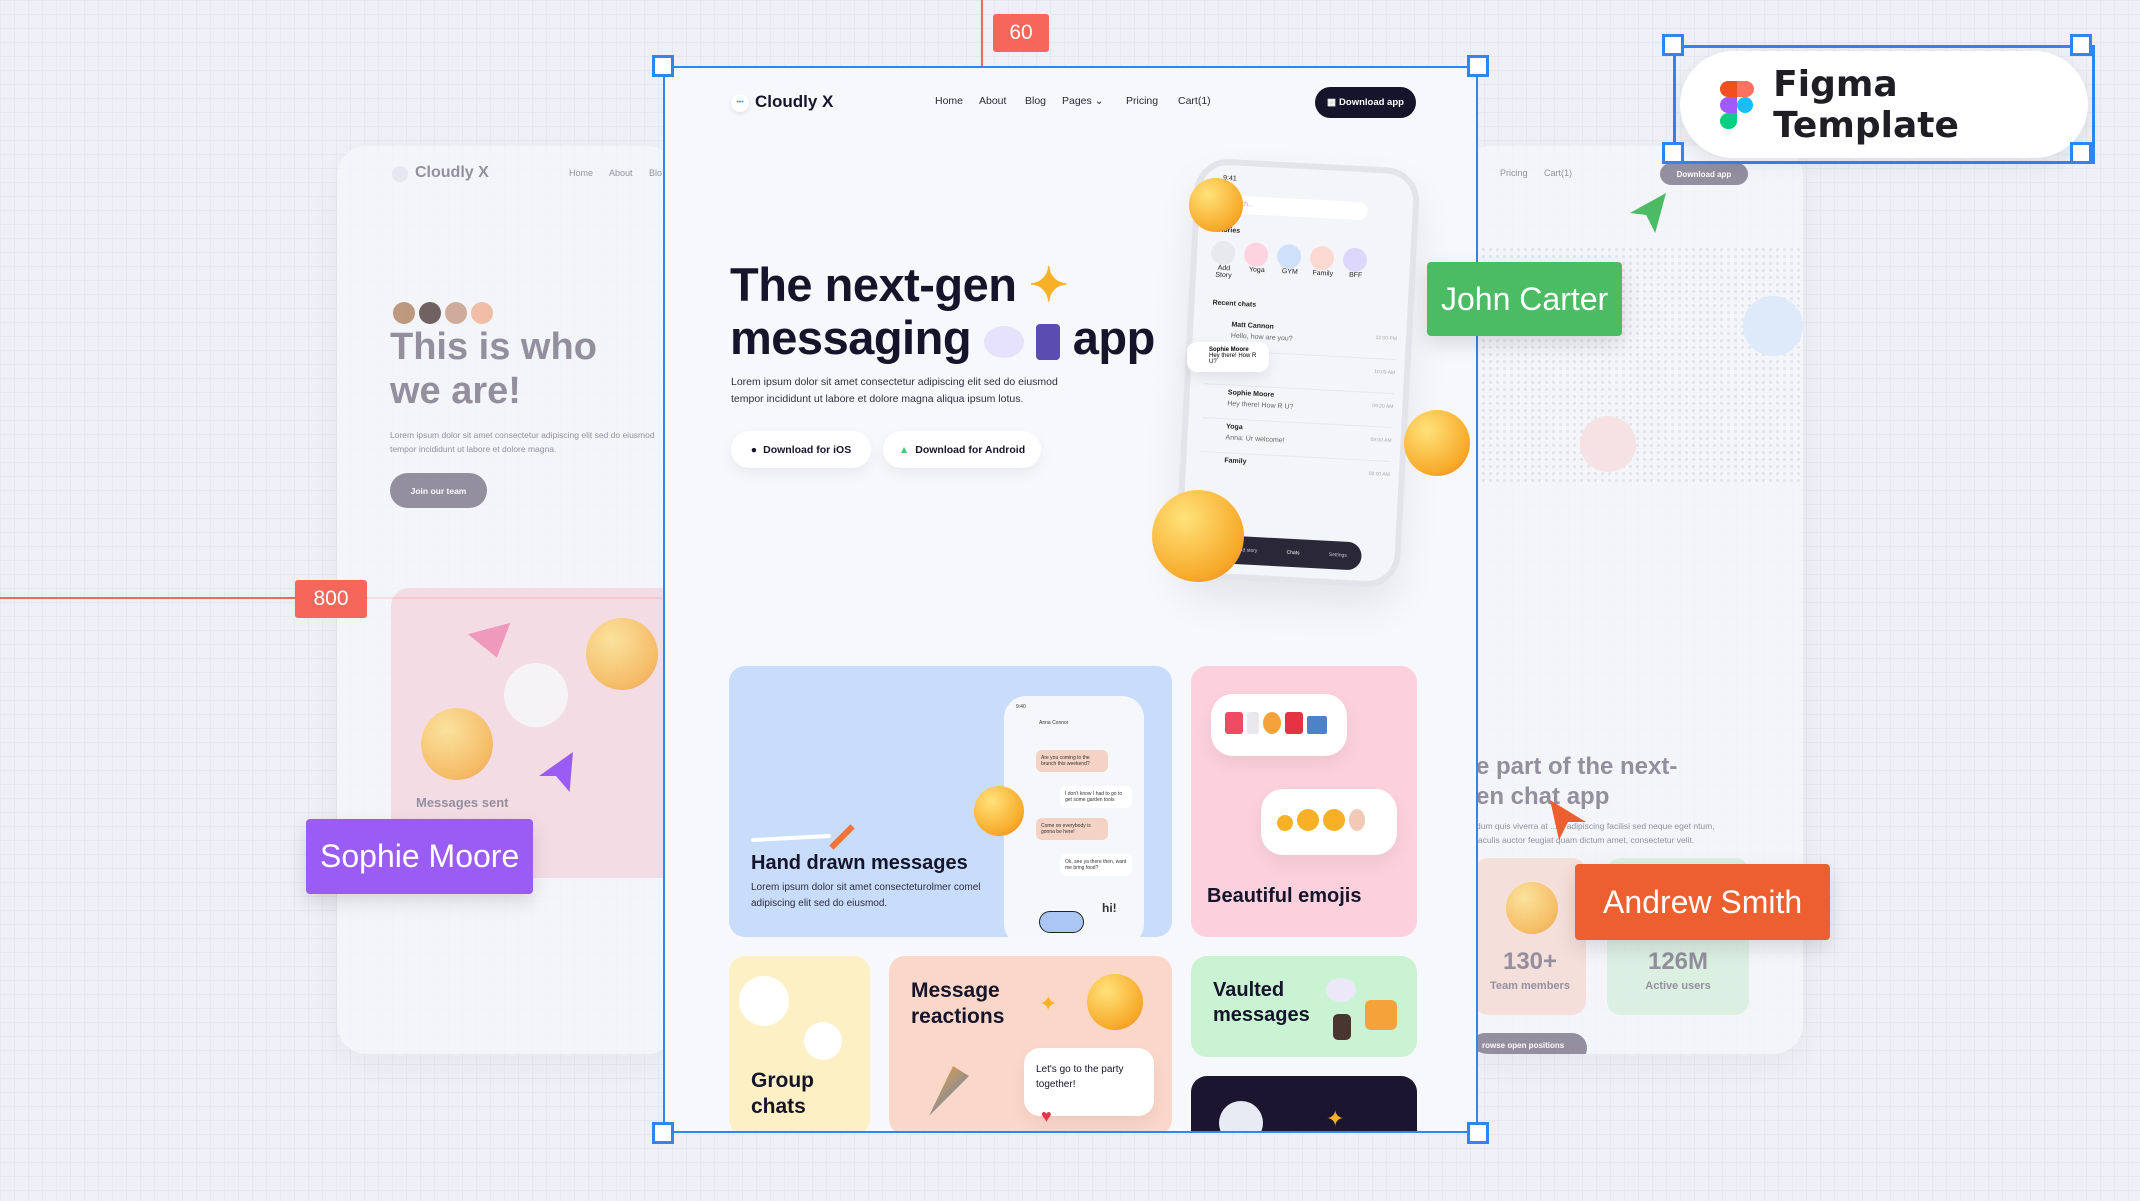 The image size is (2140, 1201). Describe the element at coordinates (1543, 796) in the screenshot. I see `right-title-line2: en chat app` at that location.